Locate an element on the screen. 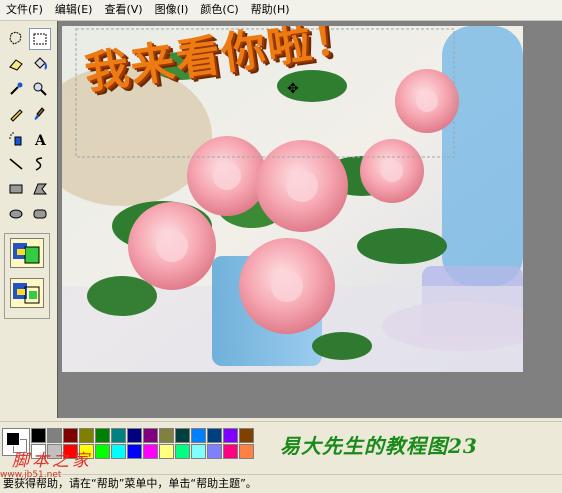  rect-select-tool is located at coordinates (40, 39).